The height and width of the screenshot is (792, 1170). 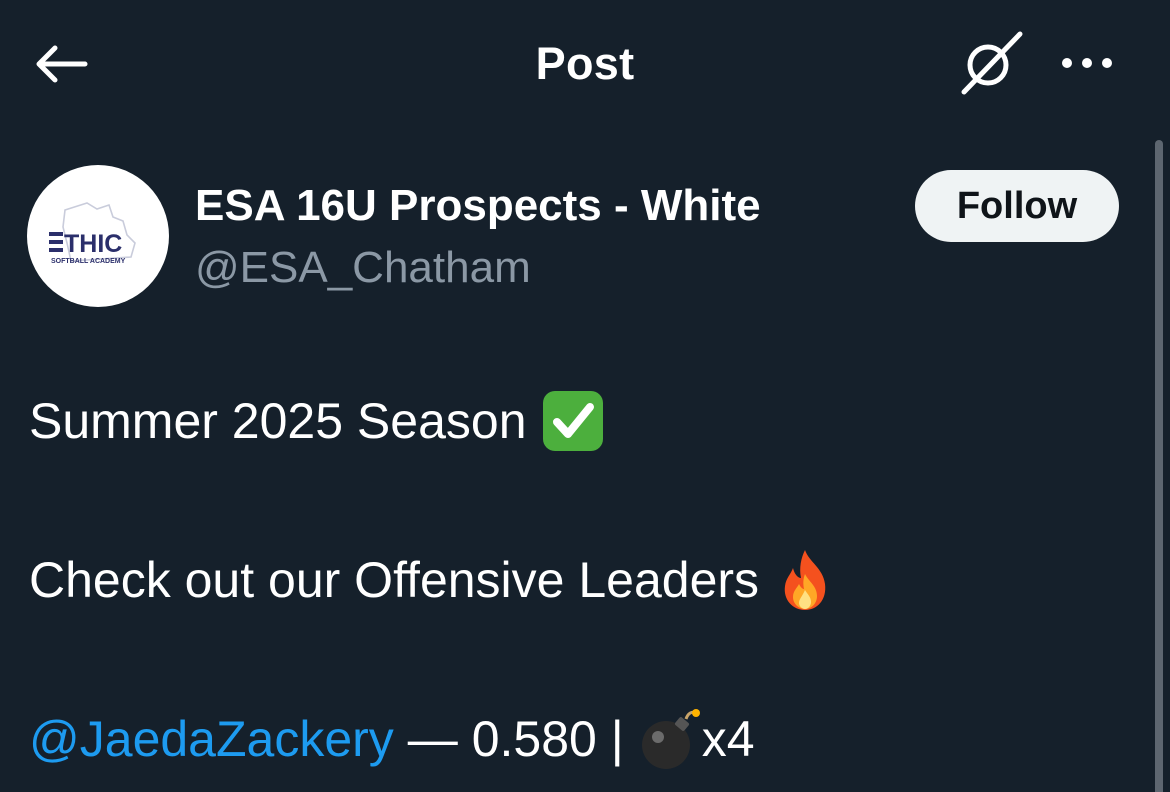 I want to click on post-line-leaders: Check out our Offensive Leaders, so click(x=433, y=580).